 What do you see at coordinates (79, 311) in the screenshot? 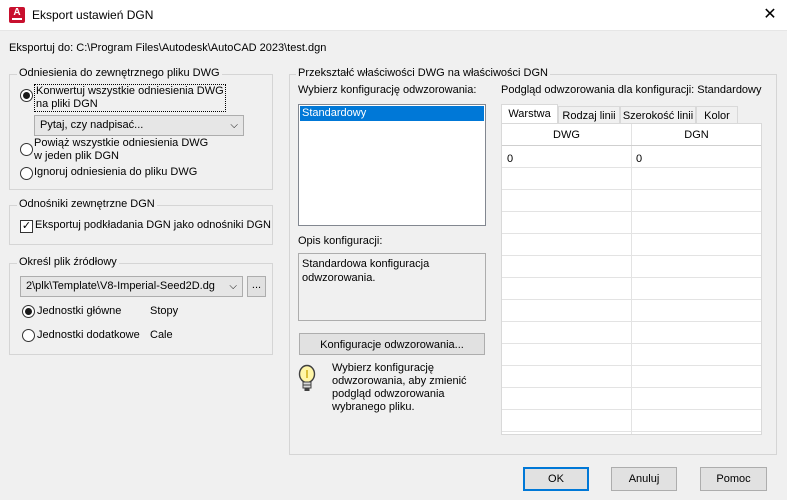
I see `master-units-label: Jednostki główne` at bounding box center [79, 311].